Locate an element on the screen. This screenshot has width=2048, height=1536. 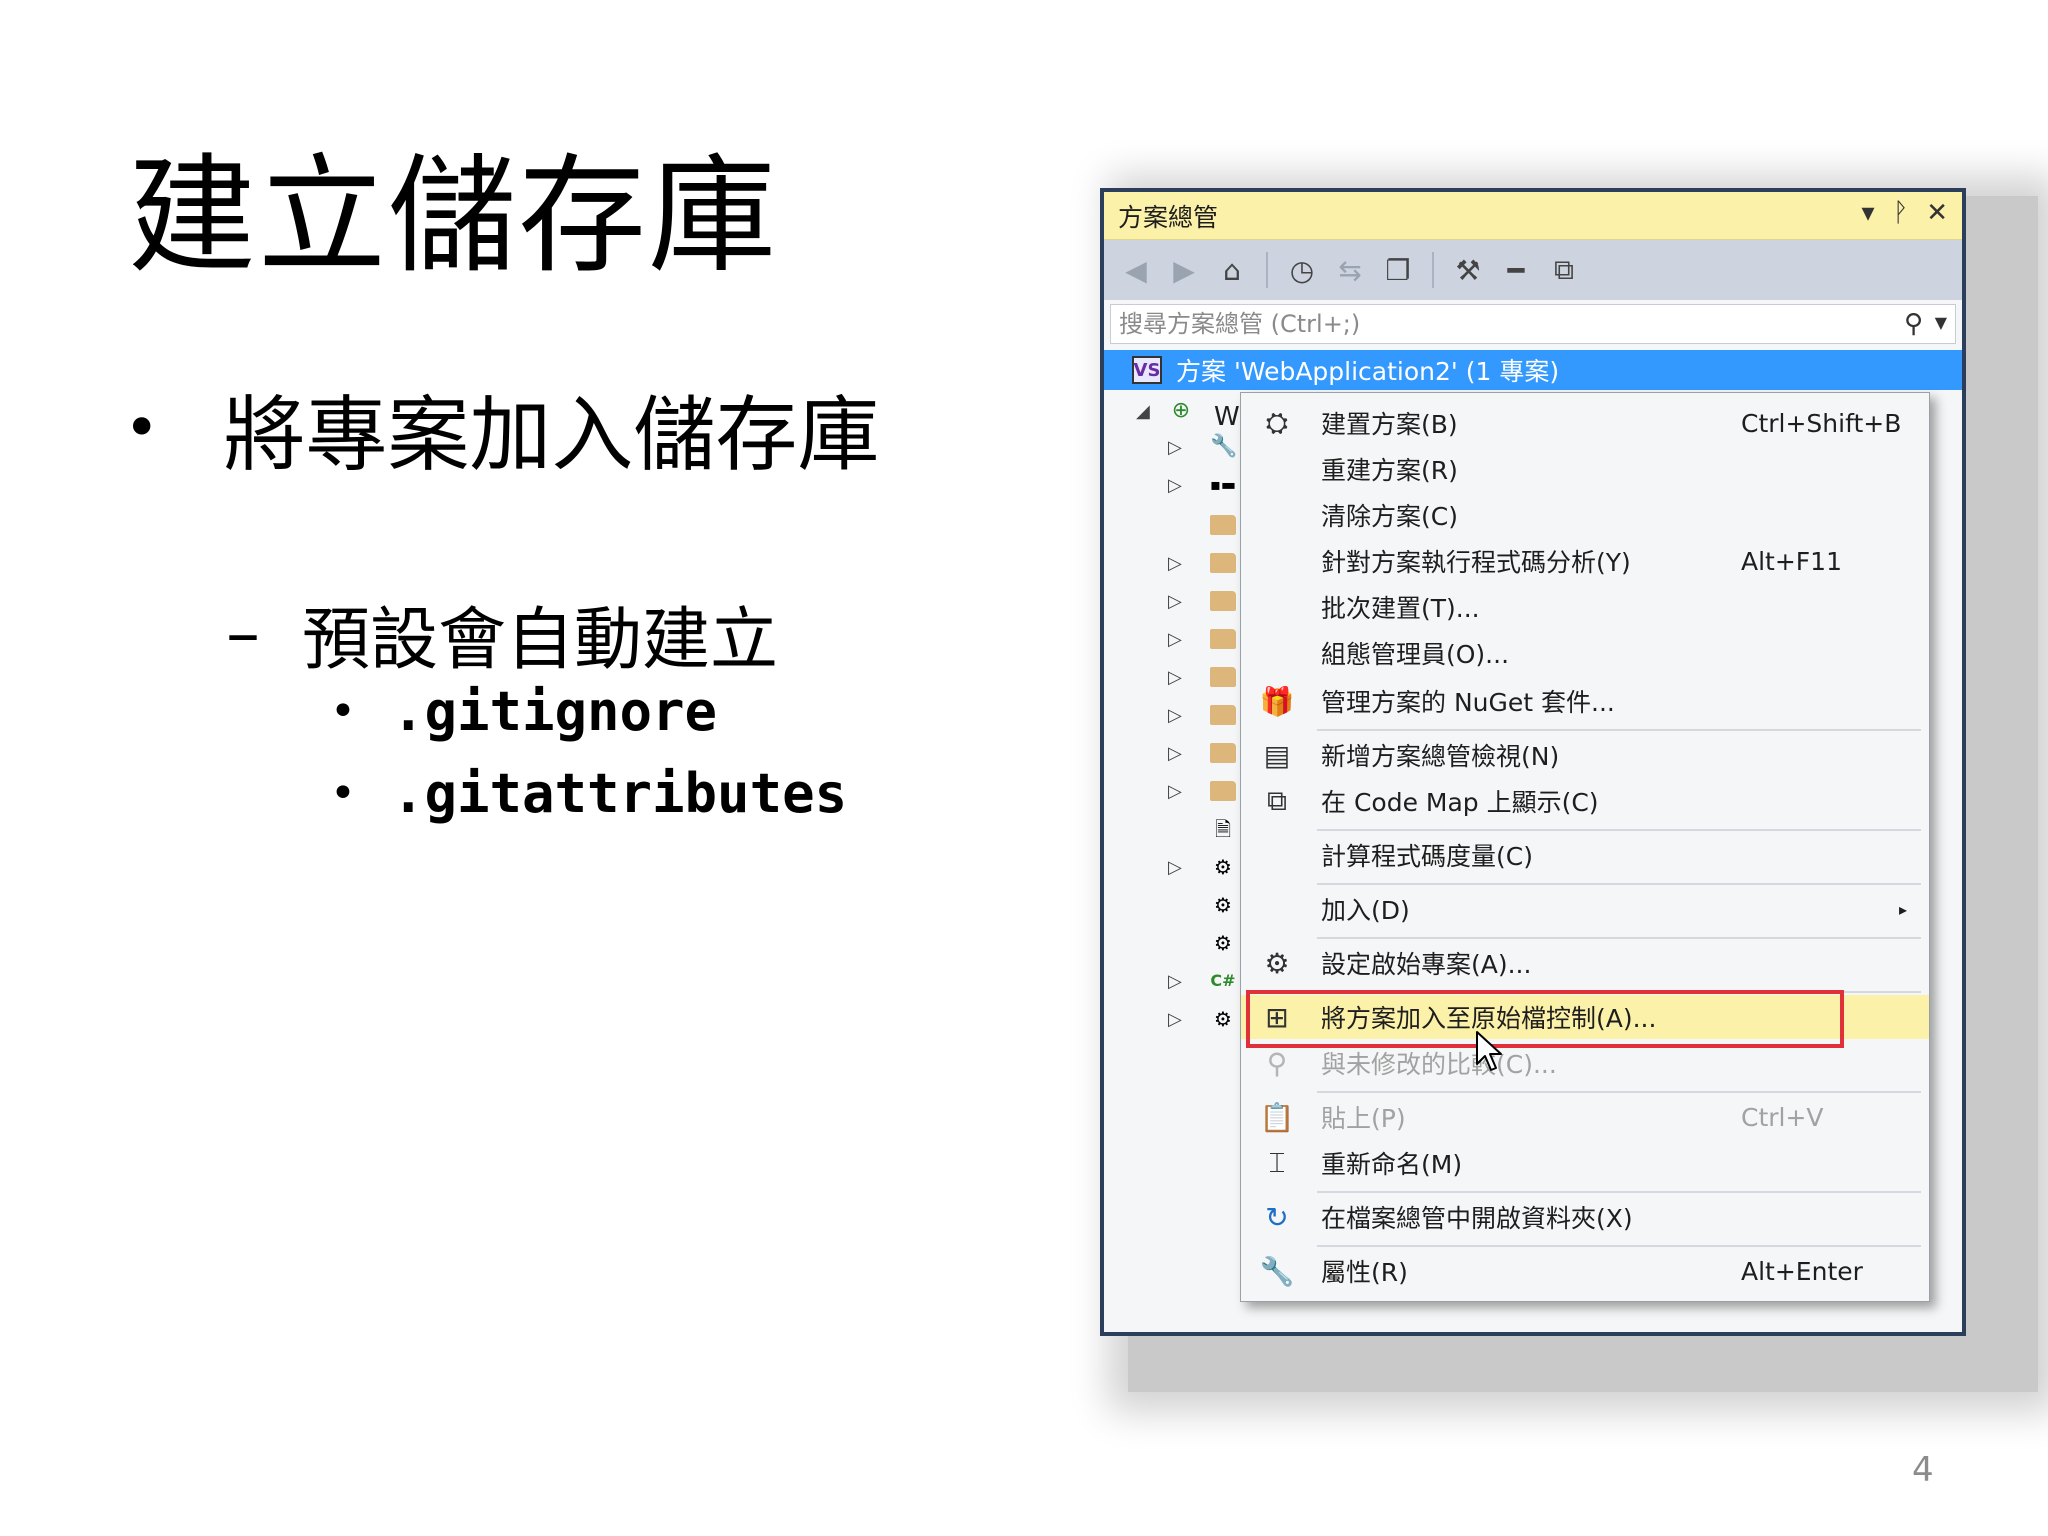
menu-item-shortcut: Alt+F11 is located at coordinates (1791, 561).